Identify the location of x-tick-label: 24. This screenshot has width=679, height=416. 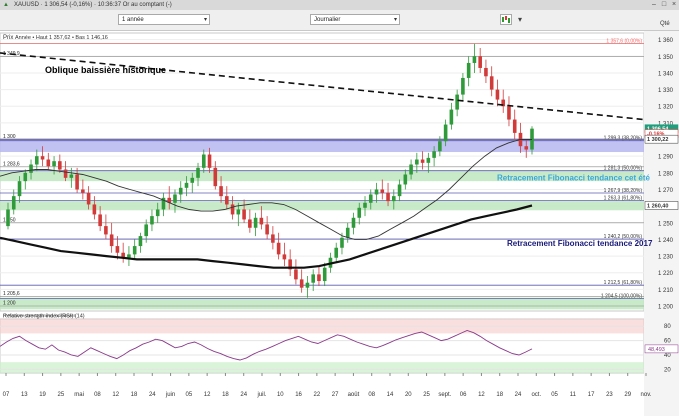
(152, 395).